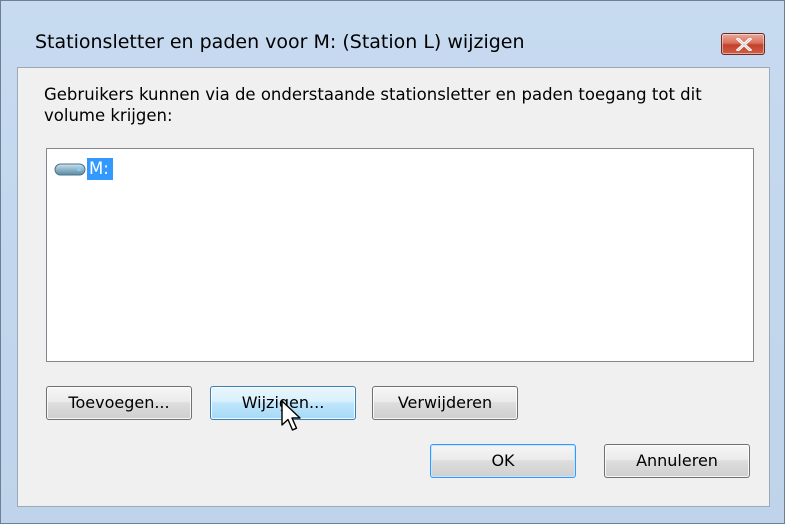 This screenshot has height=524, width=785. Describe the element at coordinates (100, 169) in the screenshot. I see `list-item-label: M:` at that location.